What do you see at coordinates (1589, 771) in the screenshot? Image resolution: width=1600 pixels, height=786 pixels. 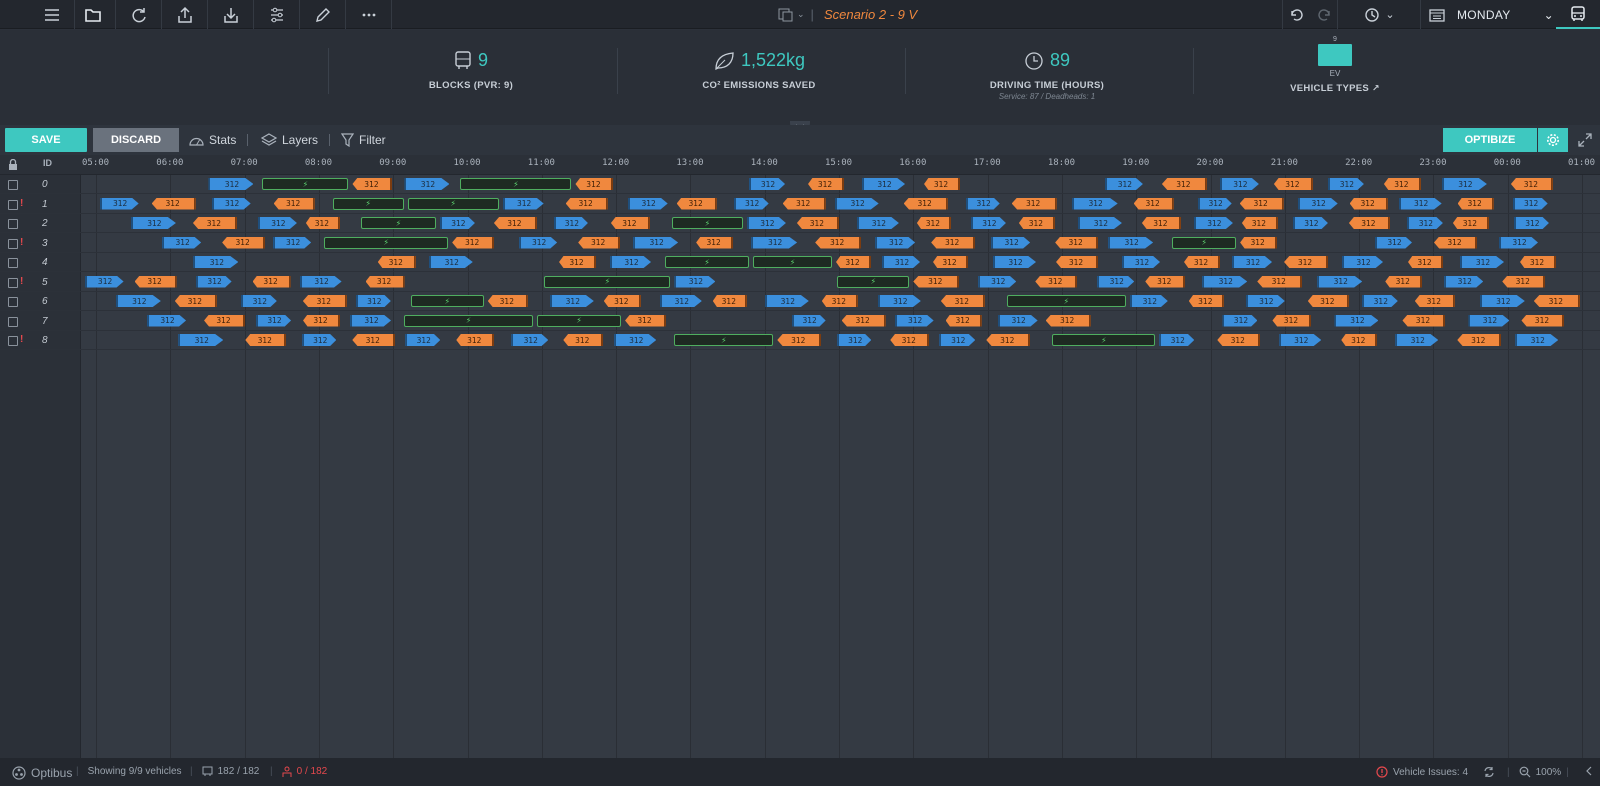 I see `collapse-icon` at bounding box center [1589, 771].